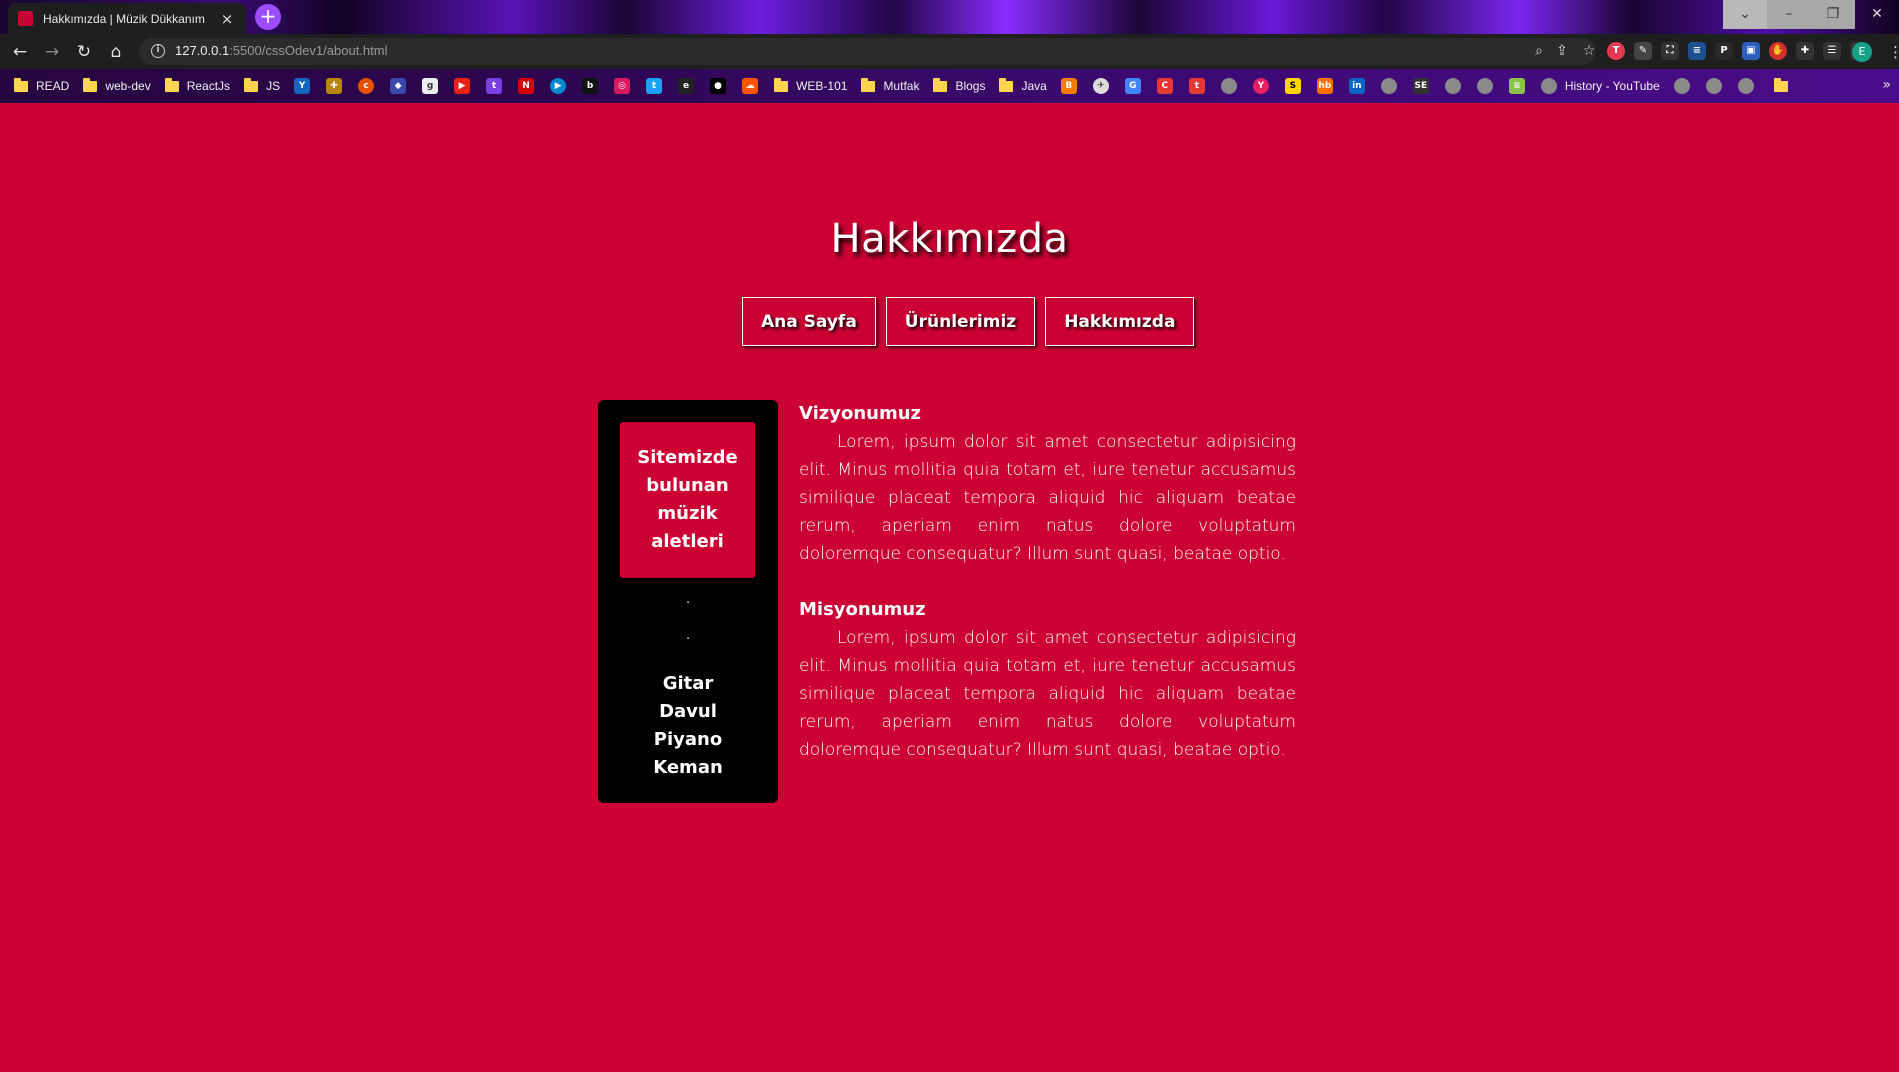 This screenshot has width=1899, height=1072. What do you see at coordinates (688, 683) in the screenshot?
I see `instrument-item: Gitar` at bounding box center [688, 683].